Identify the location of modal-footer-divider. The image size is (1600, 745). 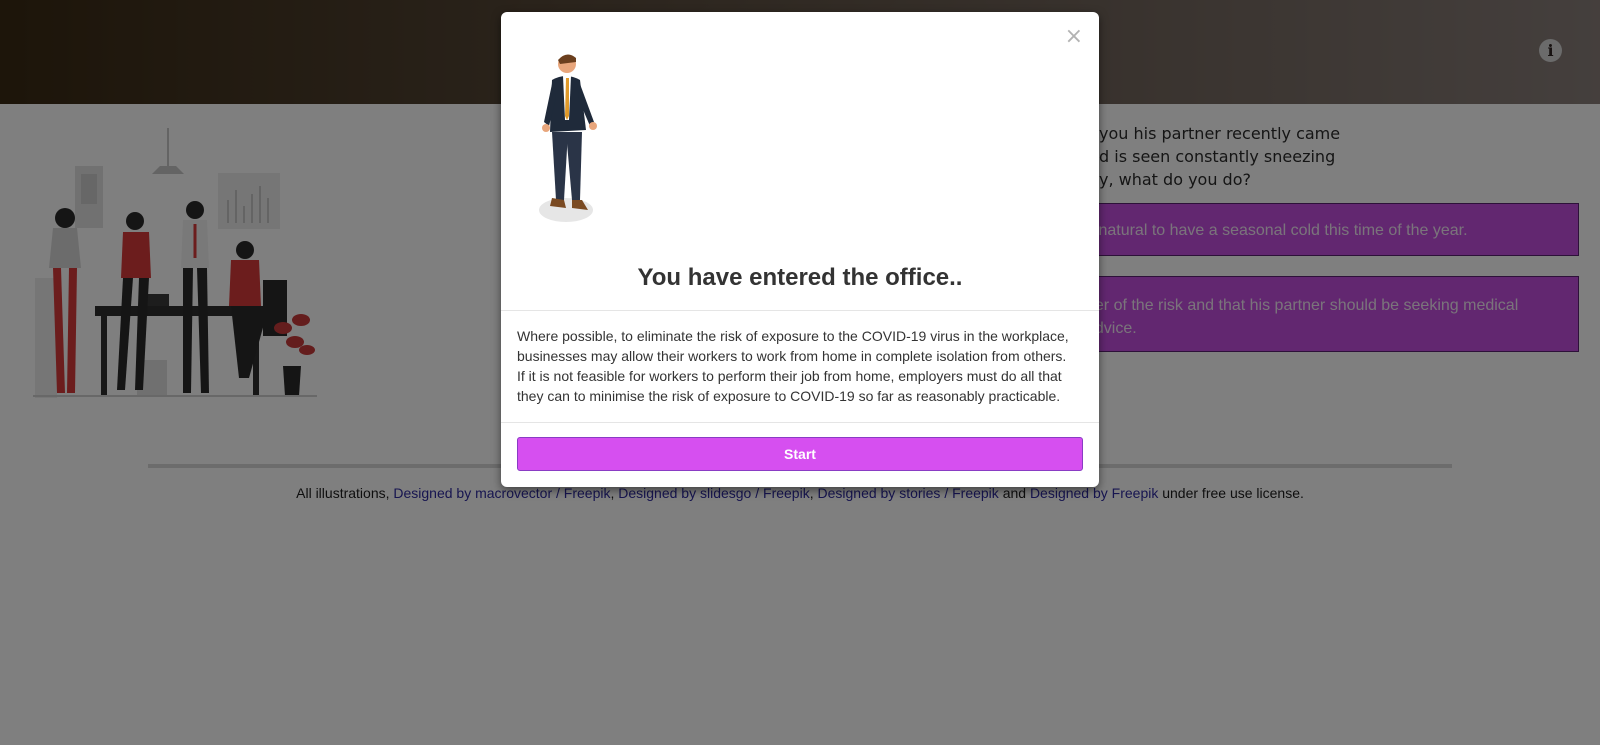
(800, 422).